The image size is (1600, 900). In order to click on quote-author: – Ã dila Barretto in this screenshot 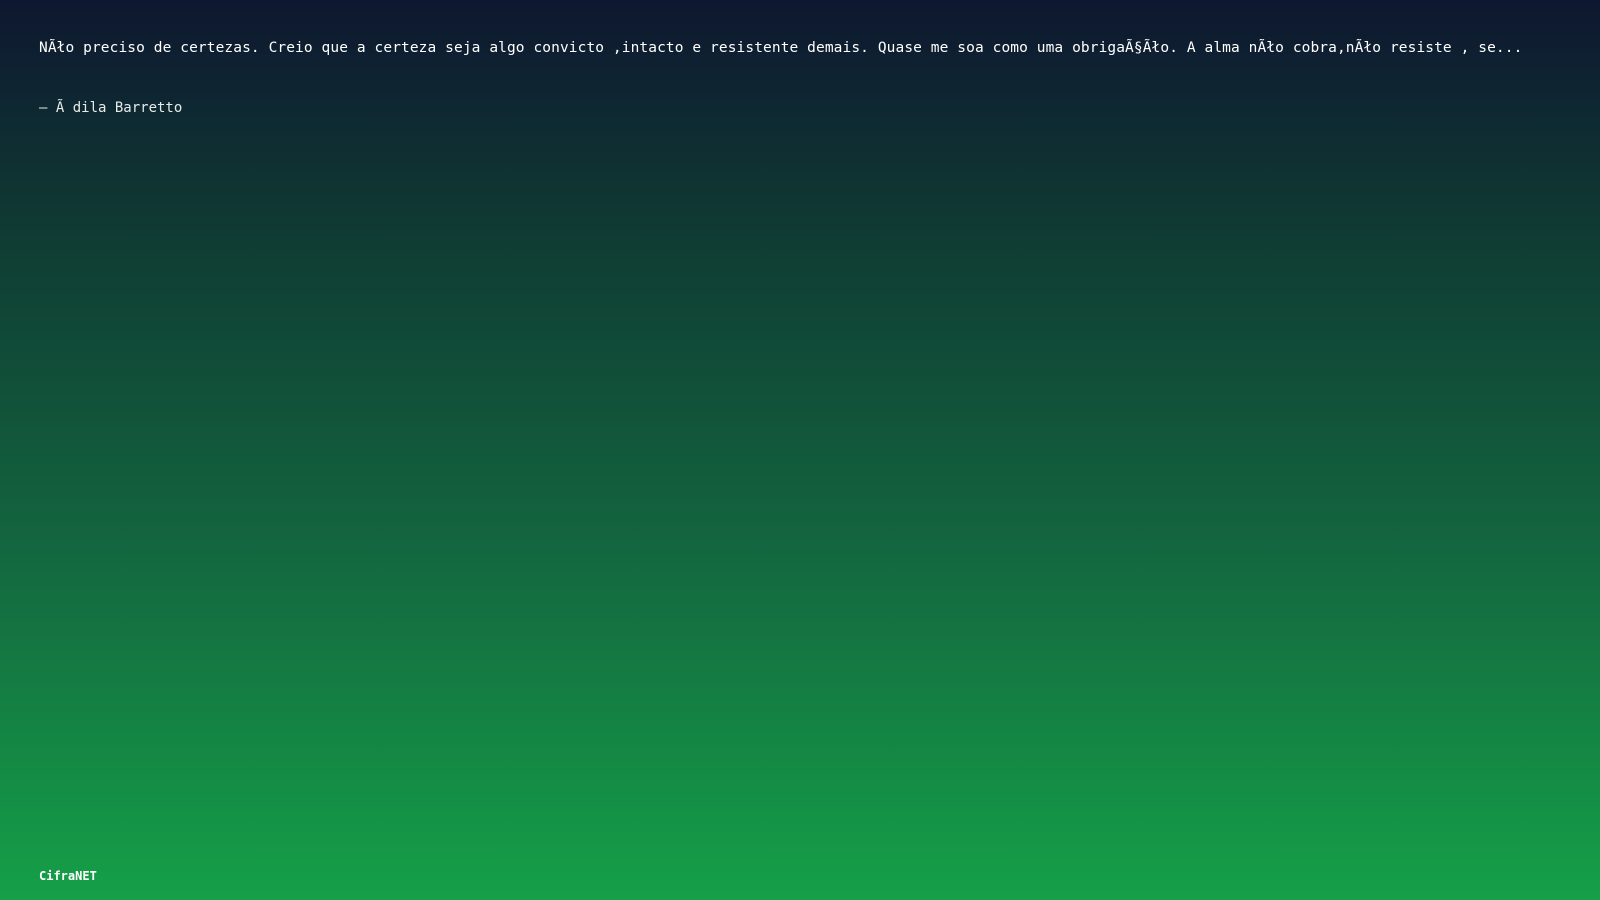, I will do `click(111, 108)`.